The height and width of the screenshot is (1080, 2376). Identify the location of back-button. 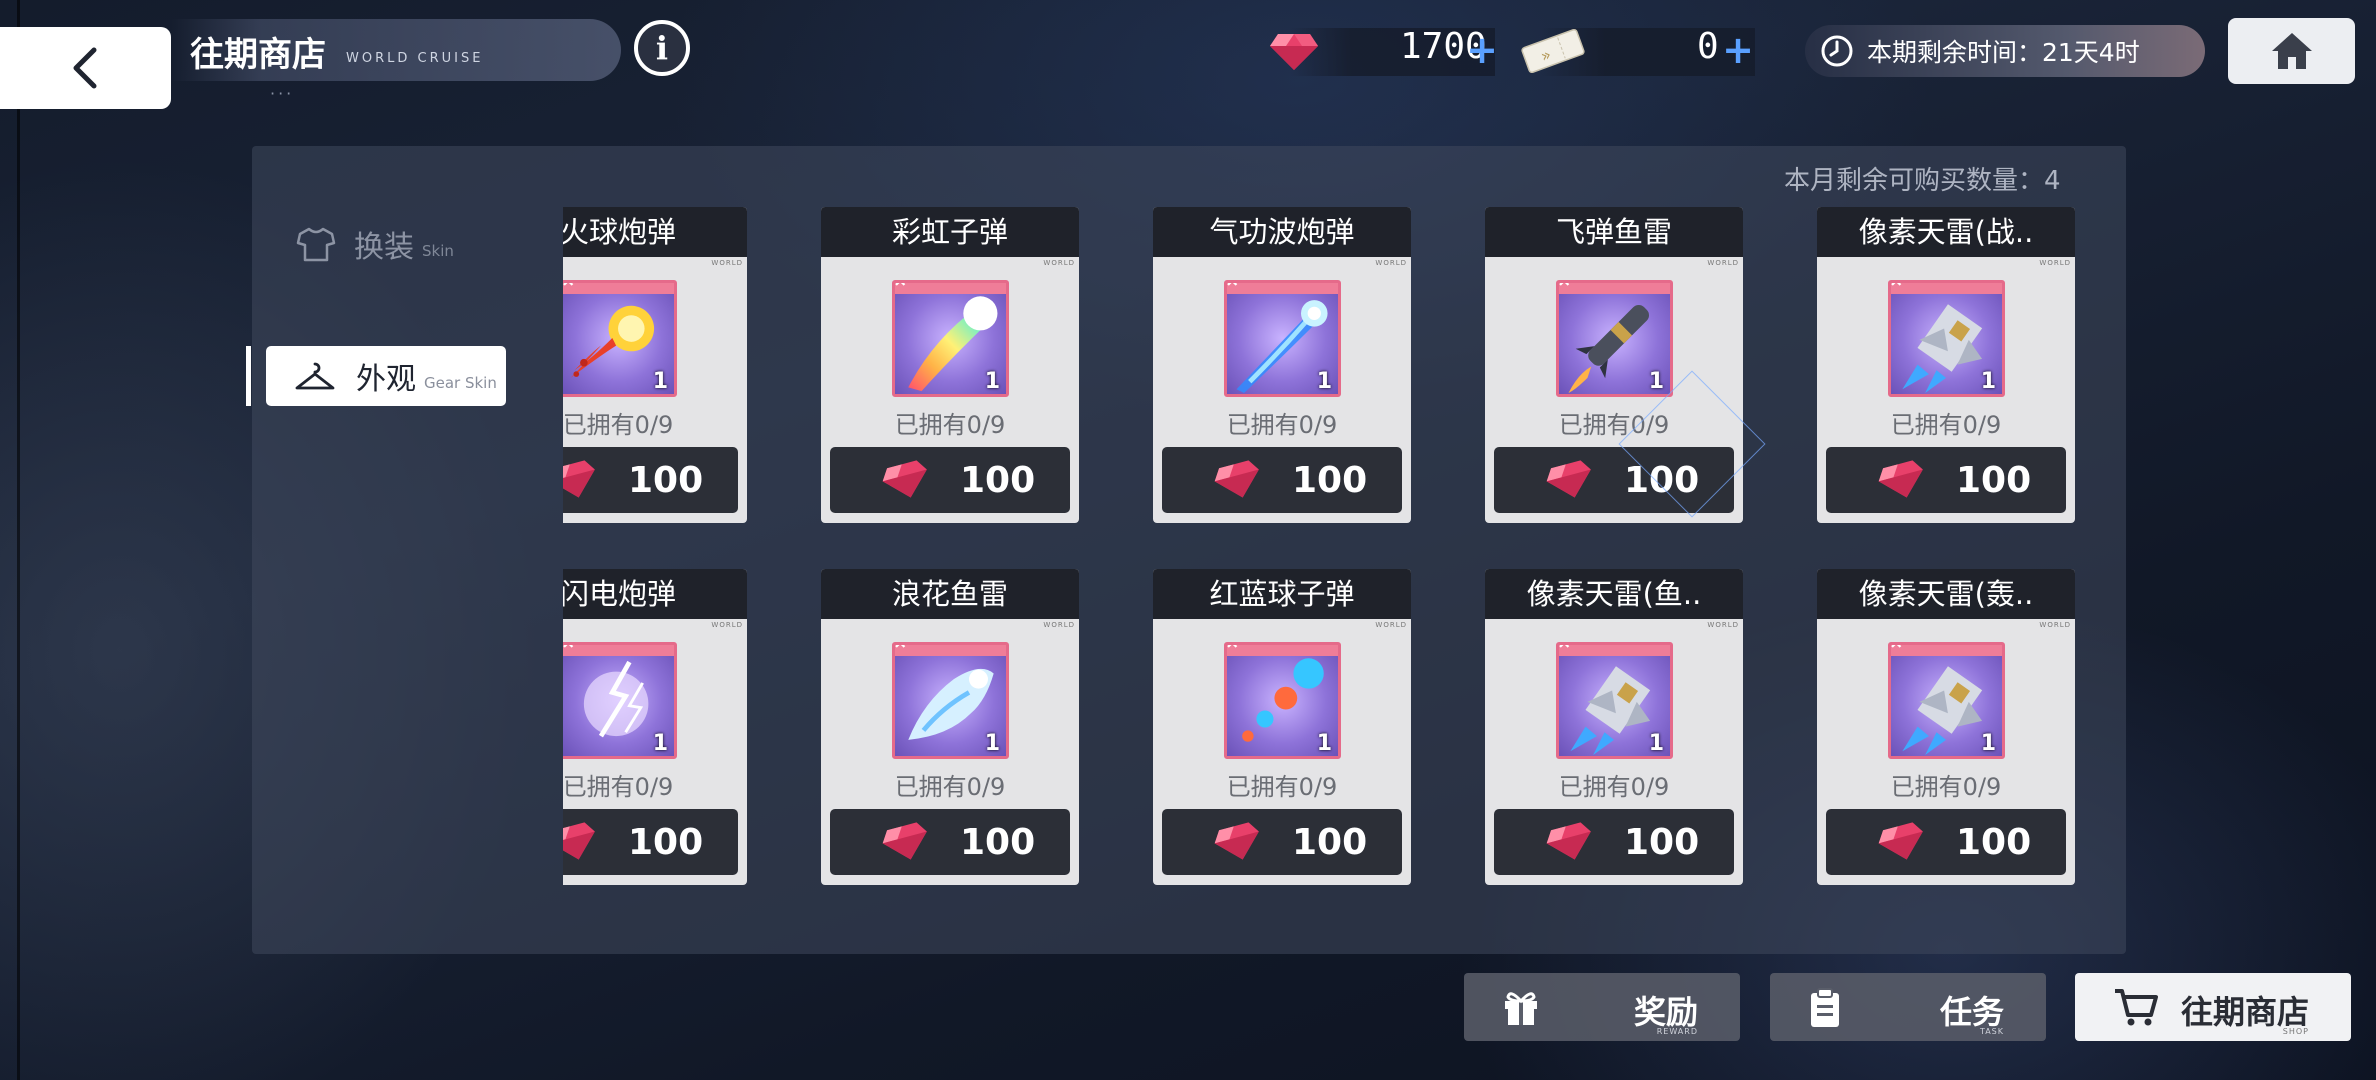
(85, 68).